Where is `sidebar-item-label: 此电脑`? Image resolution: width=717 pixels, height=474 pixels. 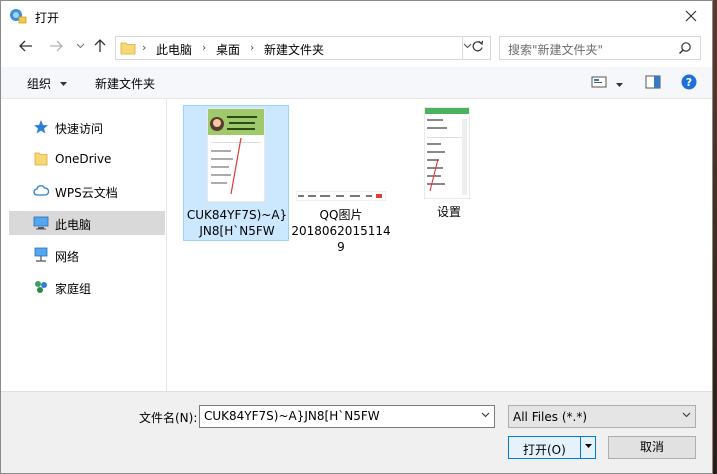 sidebar-item-label: 此电脑 is located at coordinates (73, 225).